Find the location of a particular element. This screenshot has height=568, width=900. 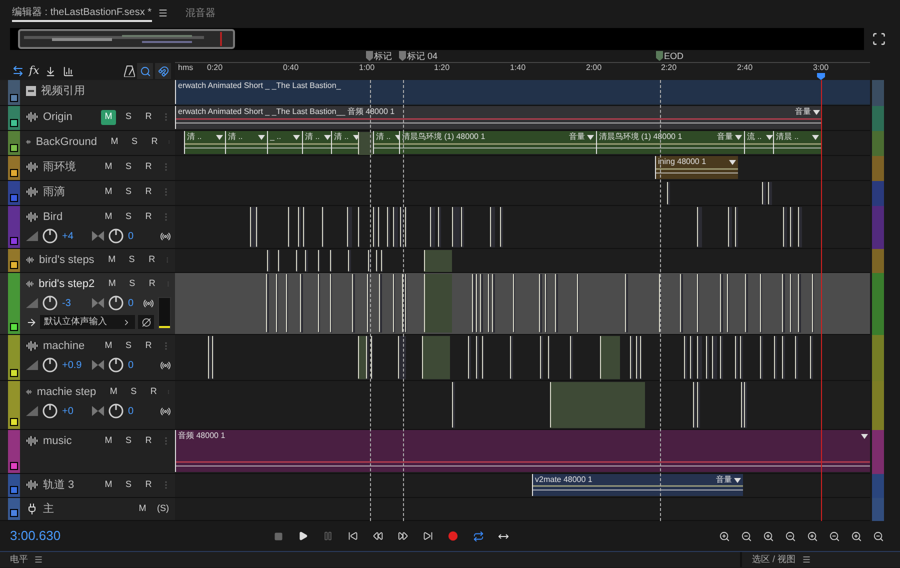

track-name: 视频引用 is located at coordinates (63, 91).